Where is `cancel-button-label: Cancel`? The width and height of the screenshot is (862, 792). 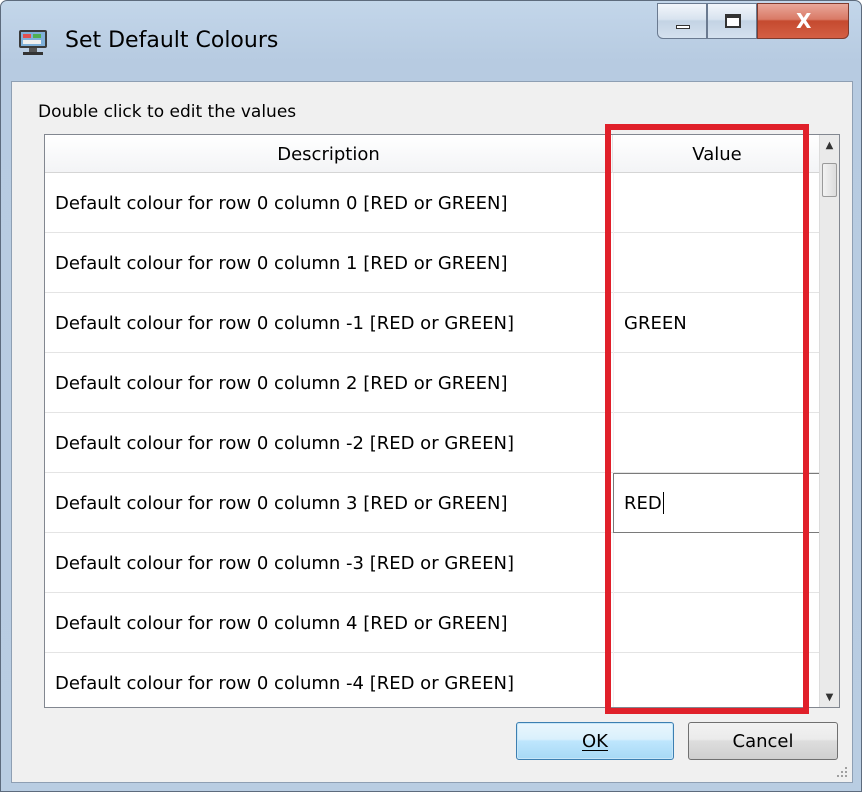 cancel-button-label: Cancel is located at coordinates (763, 741).